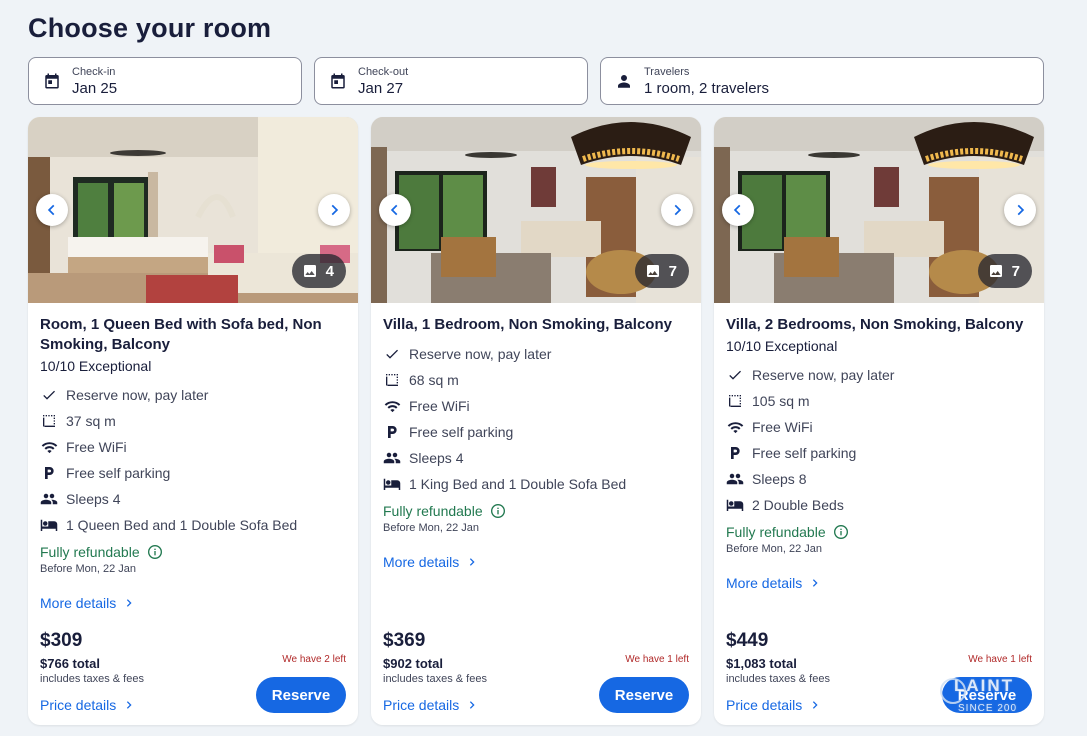 Image resolution: width=1087 pixels, height=736 pixels. I want to click on checkout-label: Check-out, so click(383, 71).